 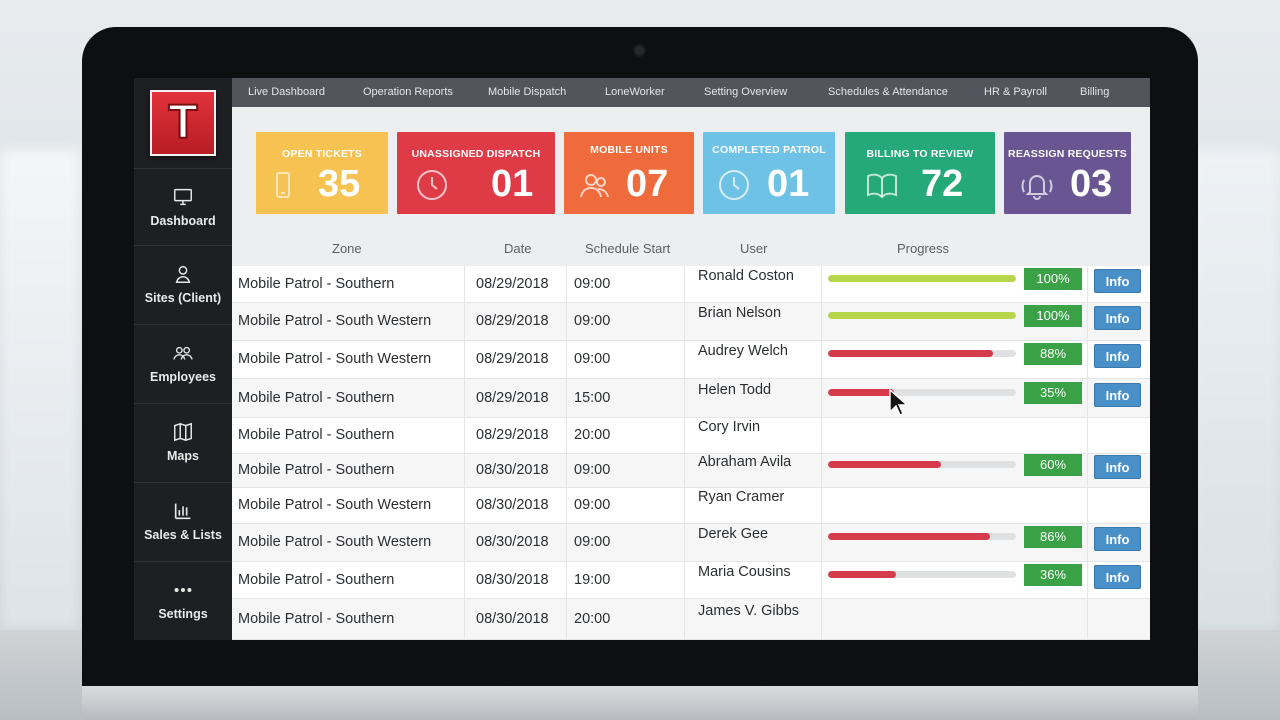 I want to click on table-header: Zone Date Schedule Start User Progress, so click(x=691, y=247).